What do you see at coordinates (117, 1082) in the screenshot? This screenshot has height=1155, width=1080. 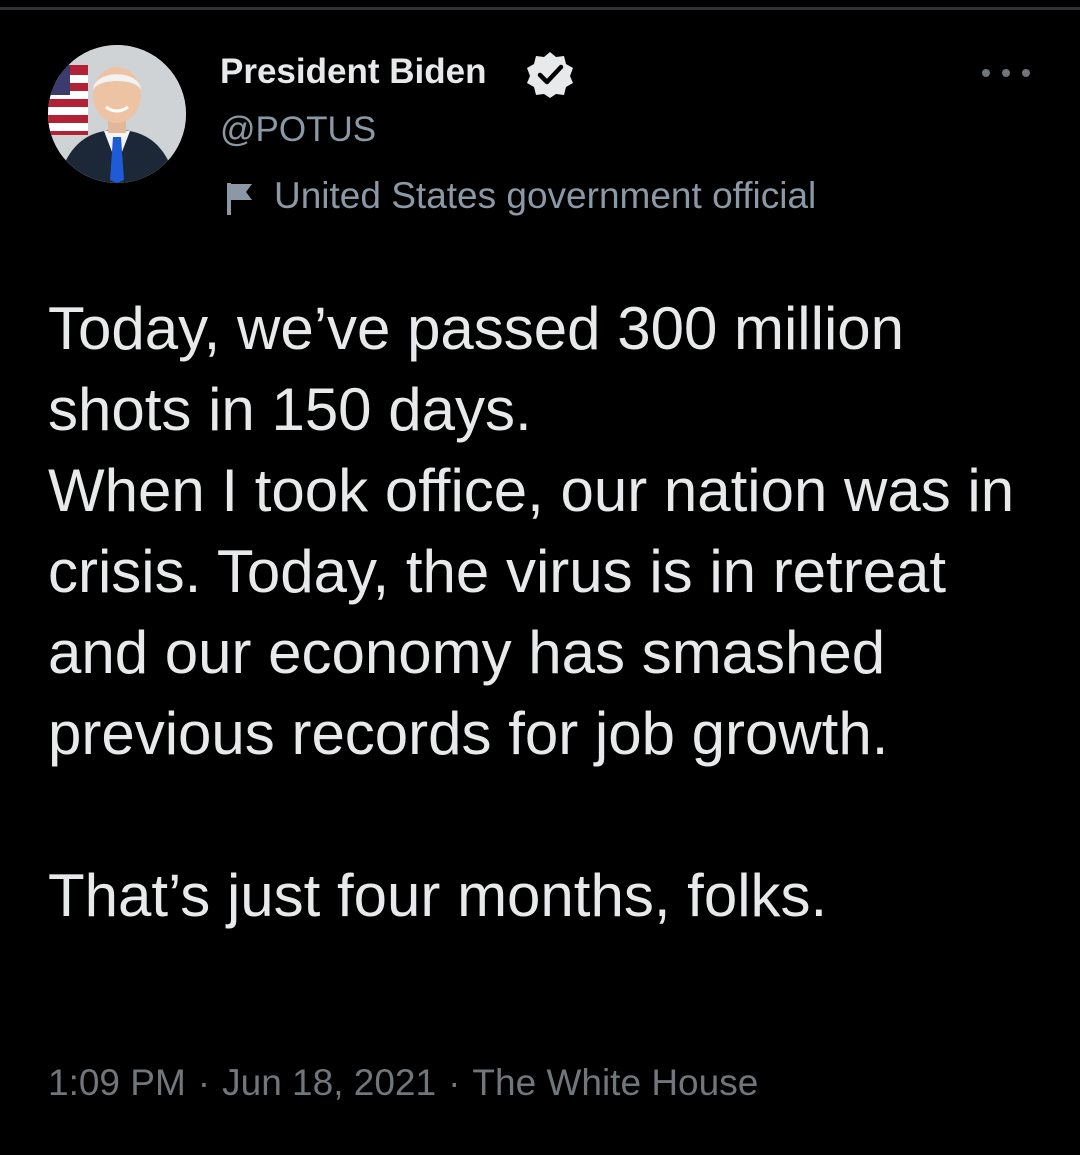 I see `tweet-time: 1:09 PM` at bounding box center [117, 1082].